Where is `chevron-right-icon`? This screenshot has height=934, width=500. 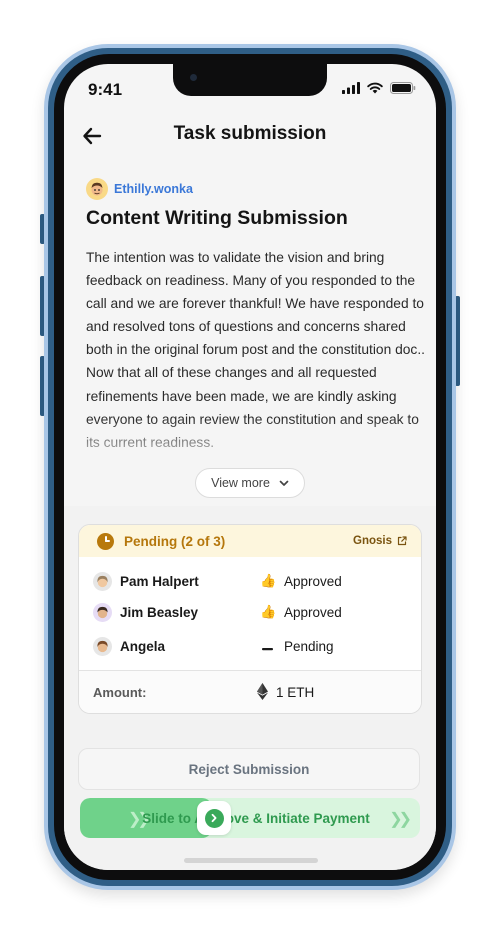
chevron-right-icon is located at coordinates (214, 818).